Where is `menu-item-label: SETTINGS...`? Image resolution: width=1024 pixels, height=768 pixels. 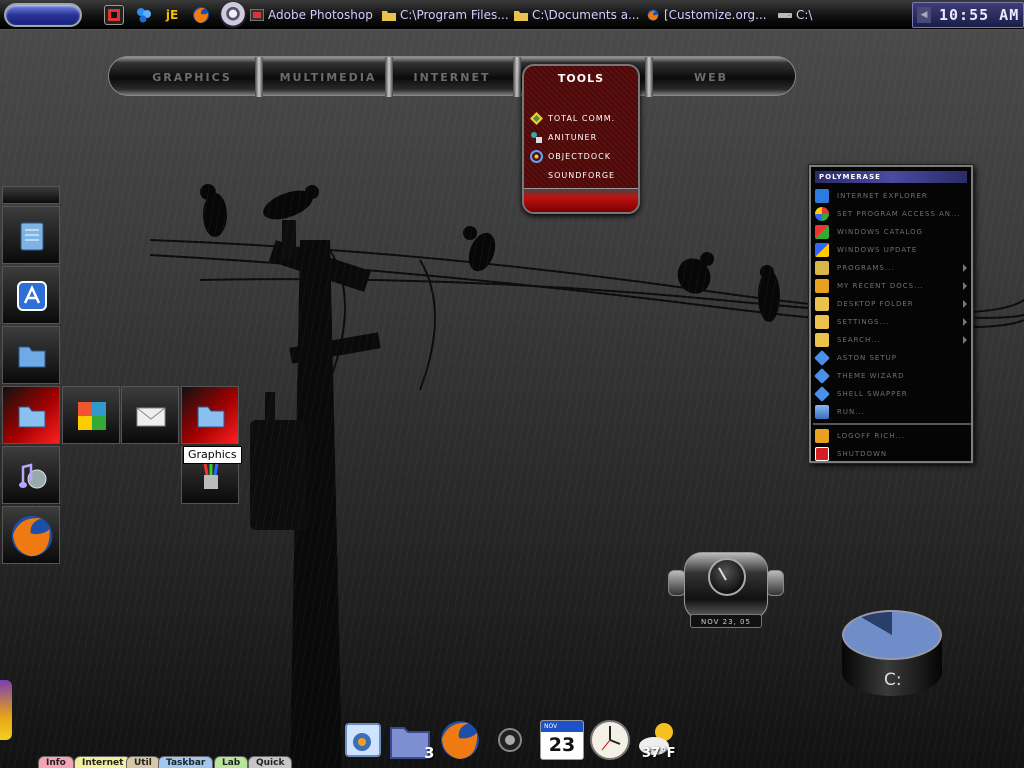 menu-item-label: SETTINGS... is located at coordinates (863, 322).